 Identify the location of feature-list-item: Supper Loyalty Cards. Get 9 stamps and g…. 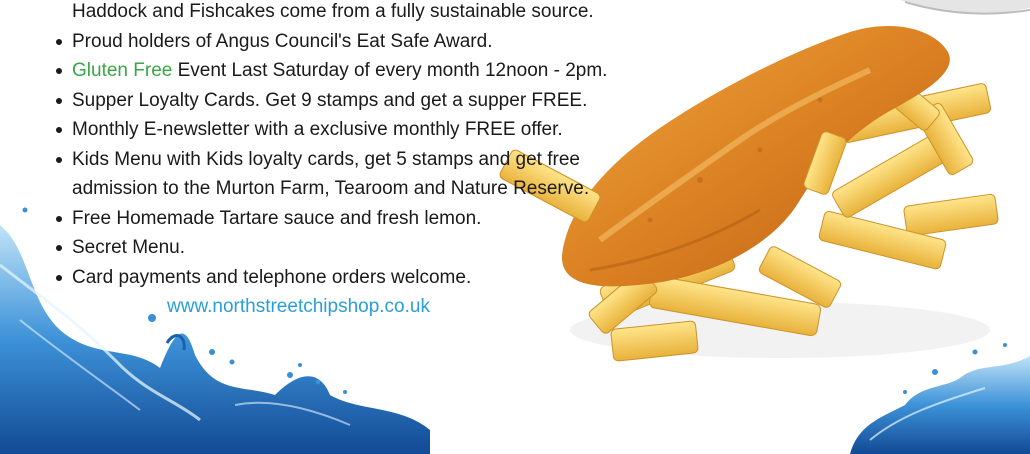
(400, 101).